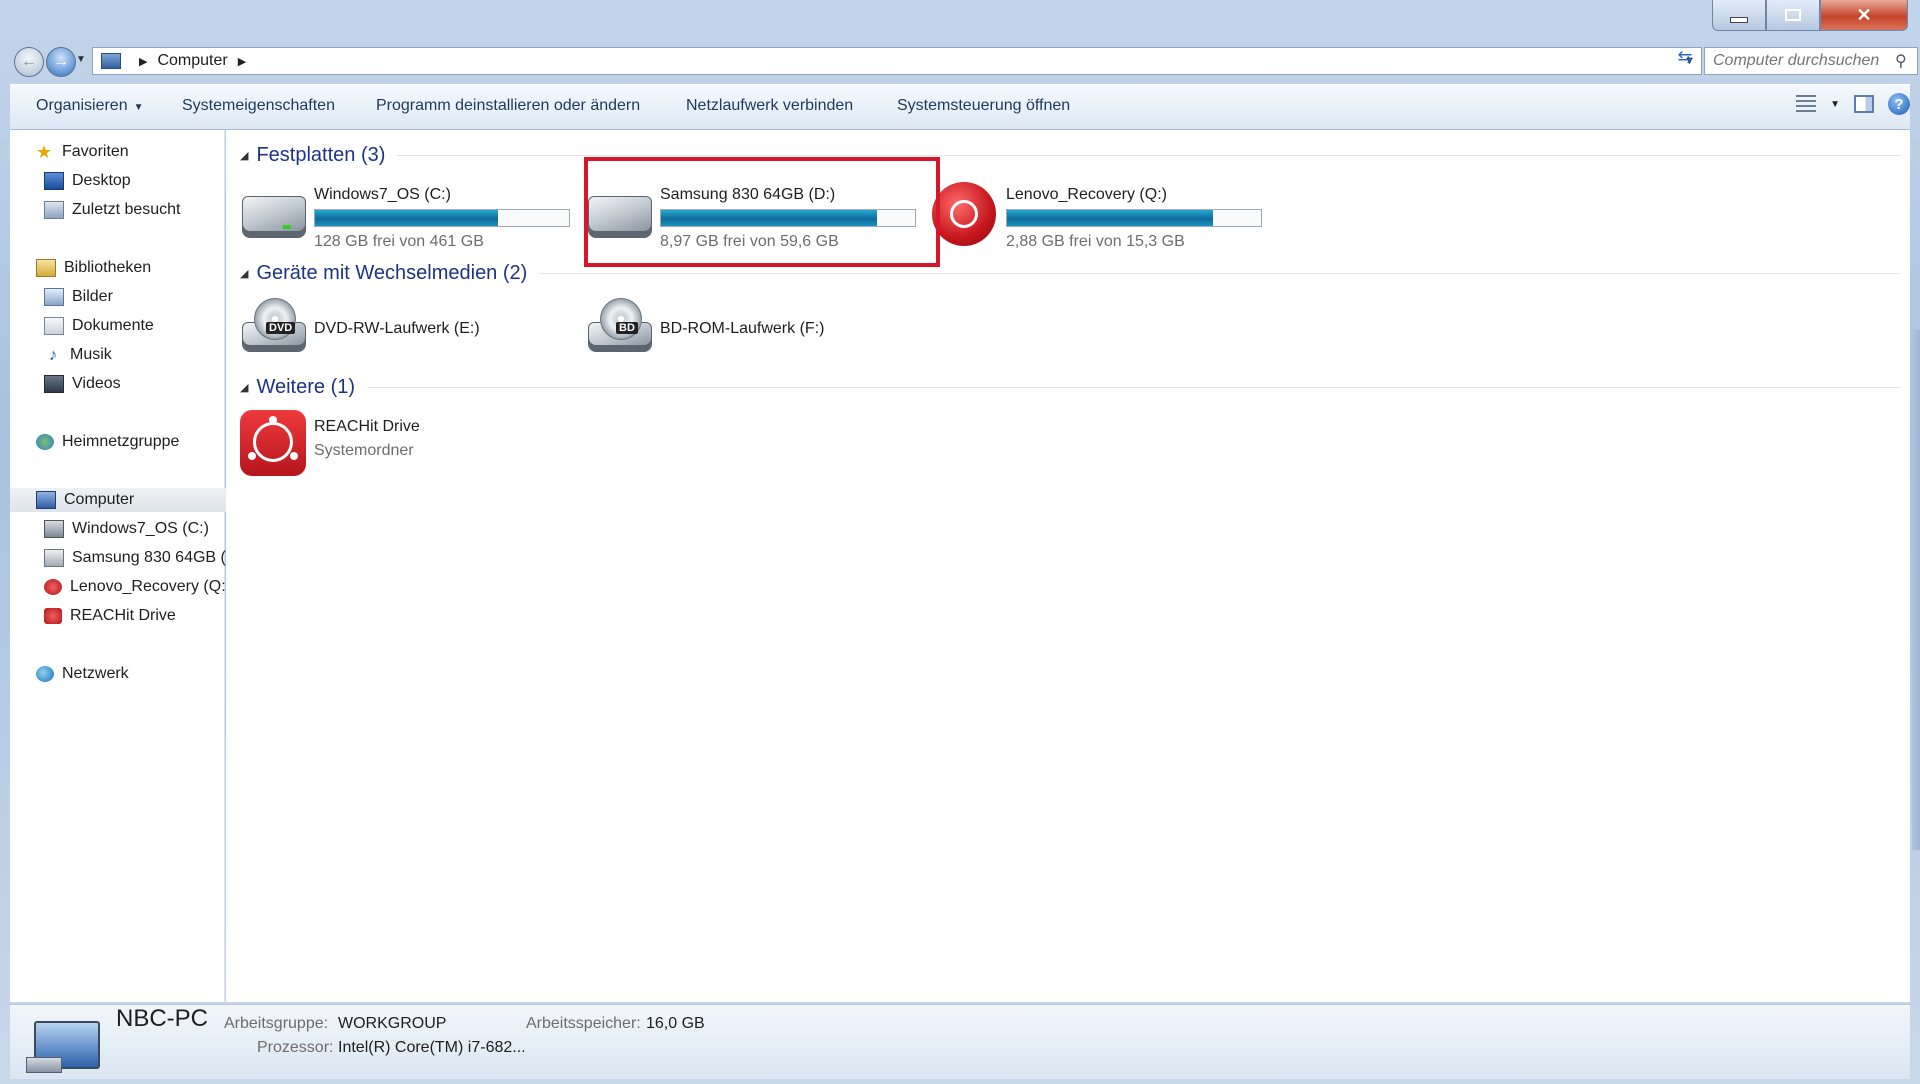  I want to click on view-options-icon, so click(1806, 104).